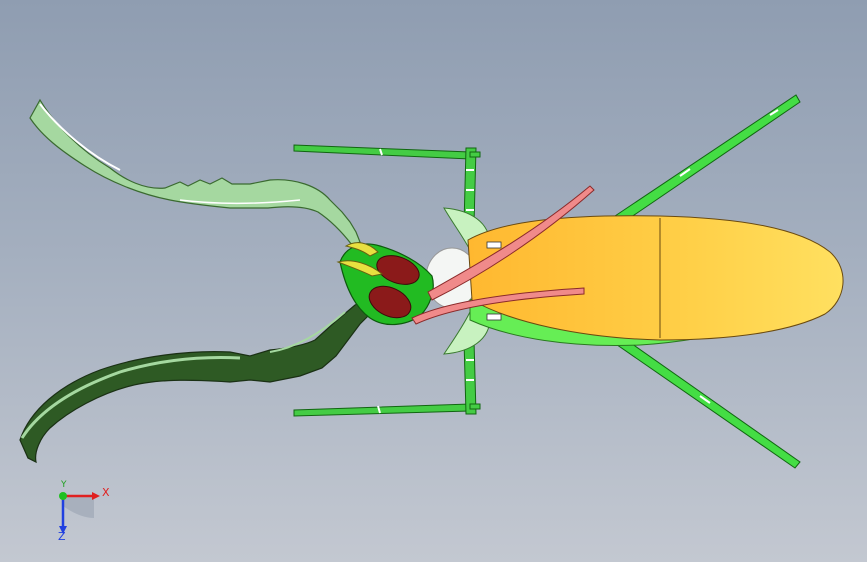  Describe the element at coordinates (494, 317) in the screenshot. I see `wing-marker-lower` at that location.